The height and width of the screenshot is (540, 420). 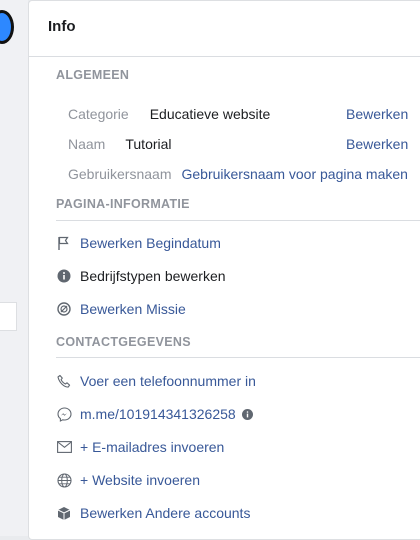 What do you see at coordinates (295, 174) in the screenshot?
I see `create-username-link: Gebruikersnaam voor pagina maken` at bounding box center [295, 174].